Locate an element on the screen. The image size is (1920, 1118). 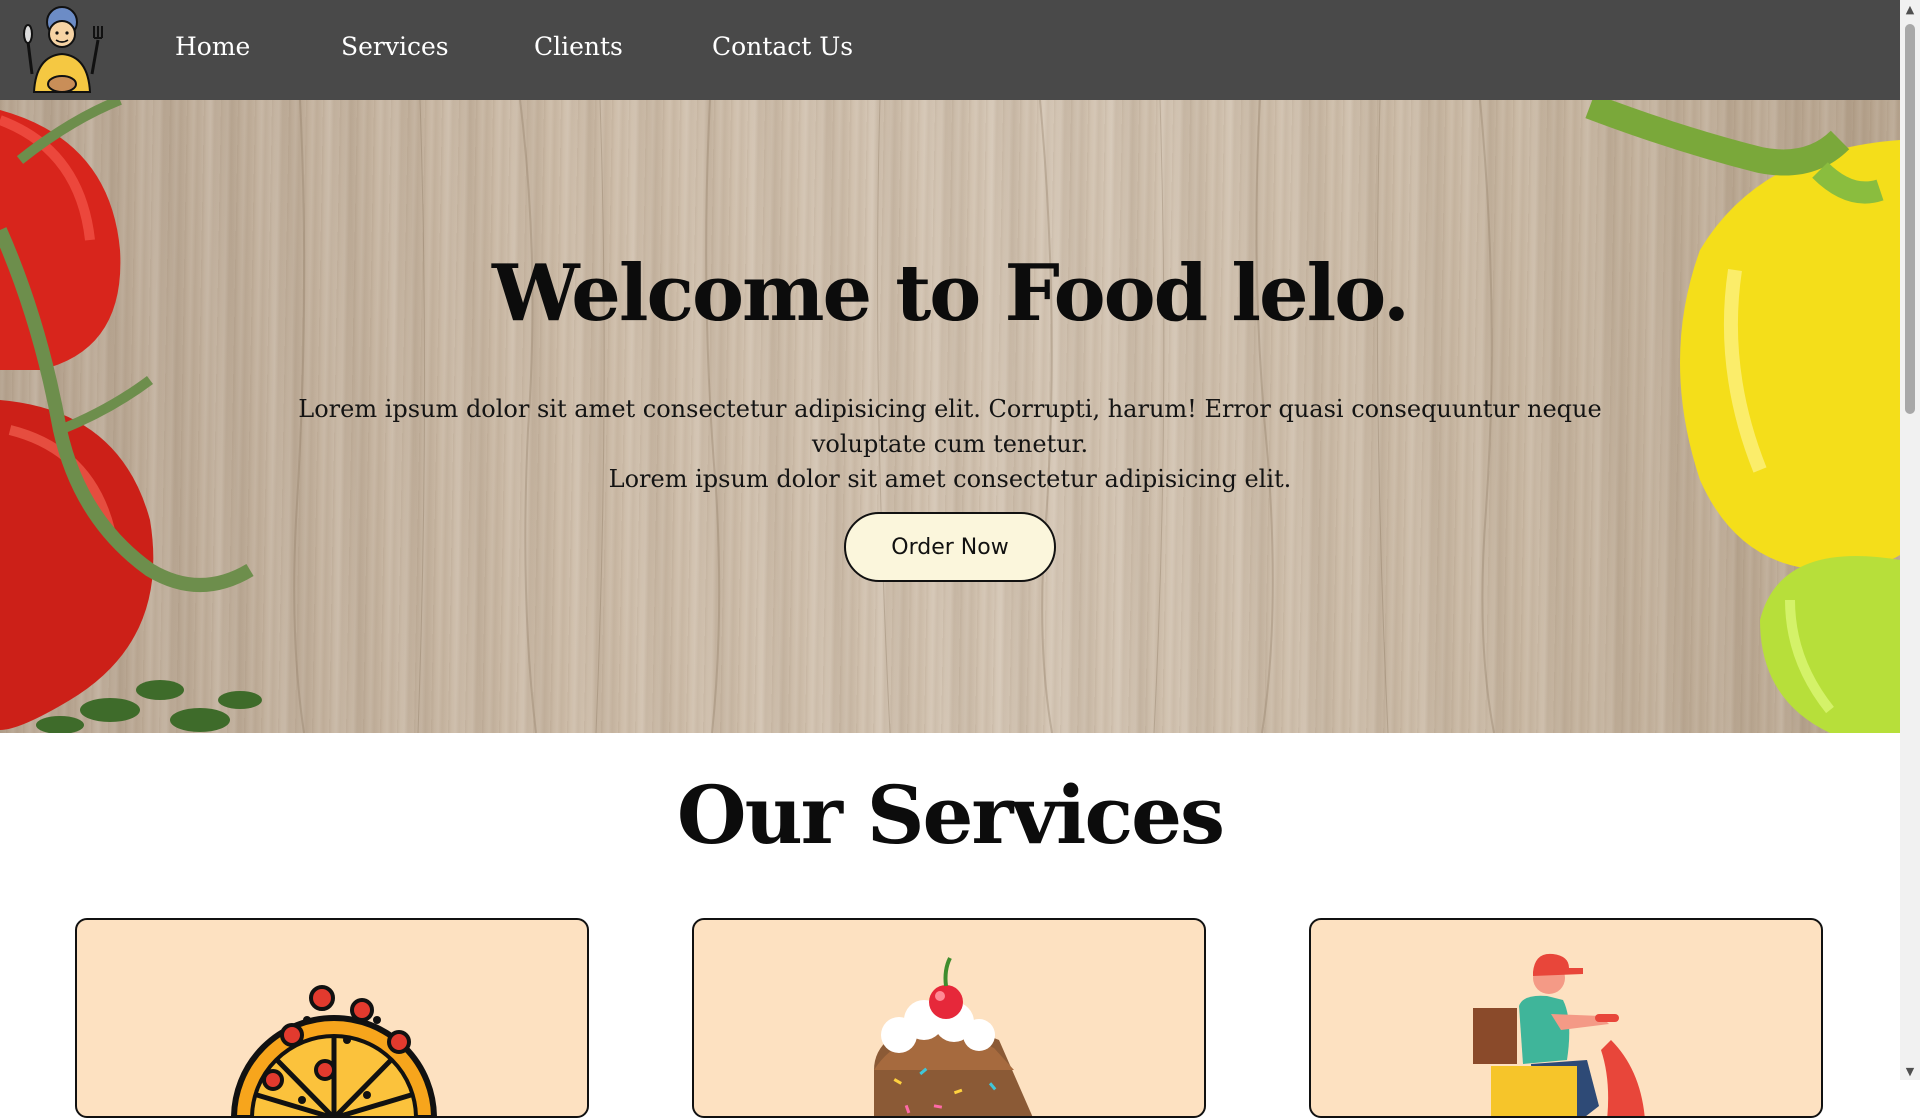
scrollbar-thumb is located at coordinates (1910, 219).